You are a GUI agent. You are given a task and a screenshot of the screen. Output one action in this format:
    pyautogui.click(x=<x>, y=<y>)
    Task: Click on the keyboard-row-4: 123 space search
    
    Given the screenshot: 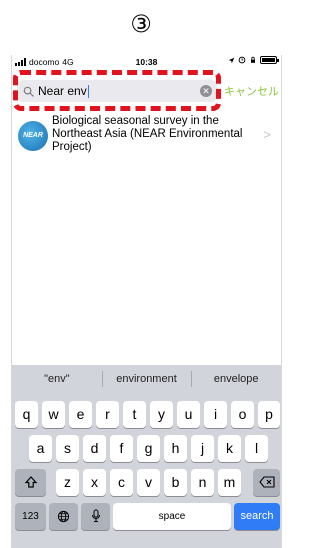 What is the action you would take?
    pyautogui.click(x=146, y=517)
    